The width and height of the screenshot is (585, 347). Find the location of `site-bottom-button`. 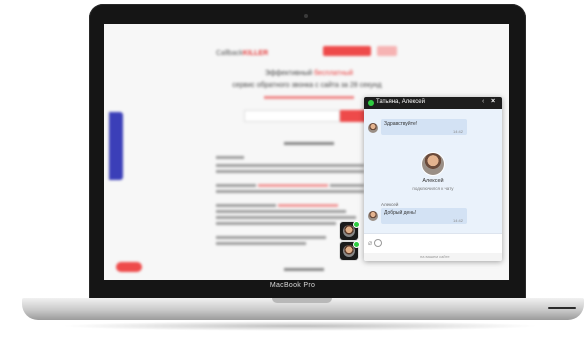

site-bottom-button is located at coordinates (129, 267).